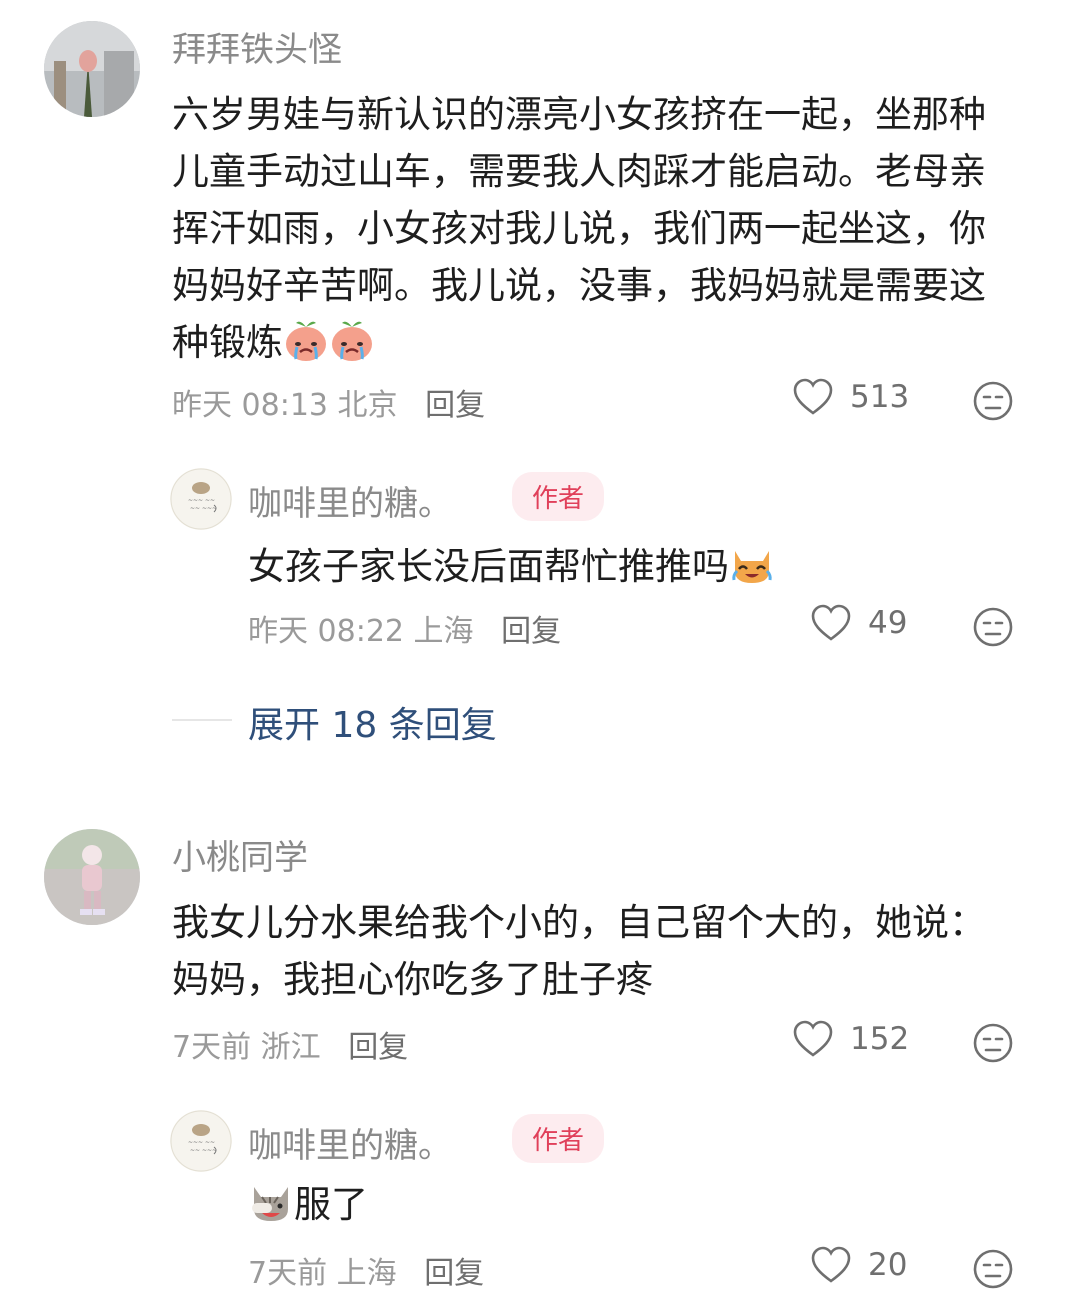 This screenshot has height=1305, width=1079. What do you see at coordinates (212, 1047) in the screenshot?
I see `comment-time: 7天前` at bounding box center [212, 1047].